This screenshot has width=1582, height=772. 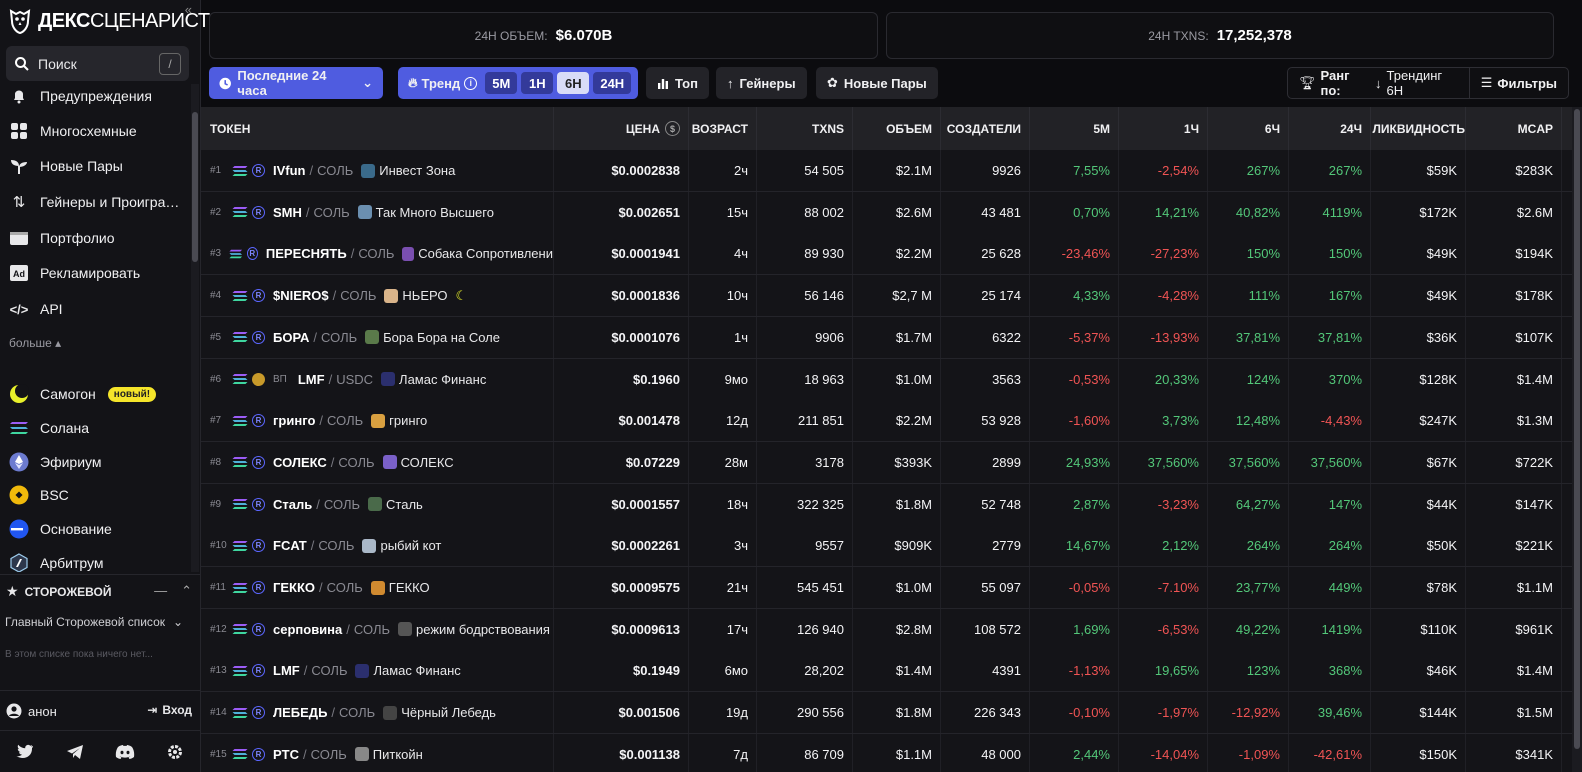 I want to click on cell-price: $0.0009613, so click(x=621, y=629).